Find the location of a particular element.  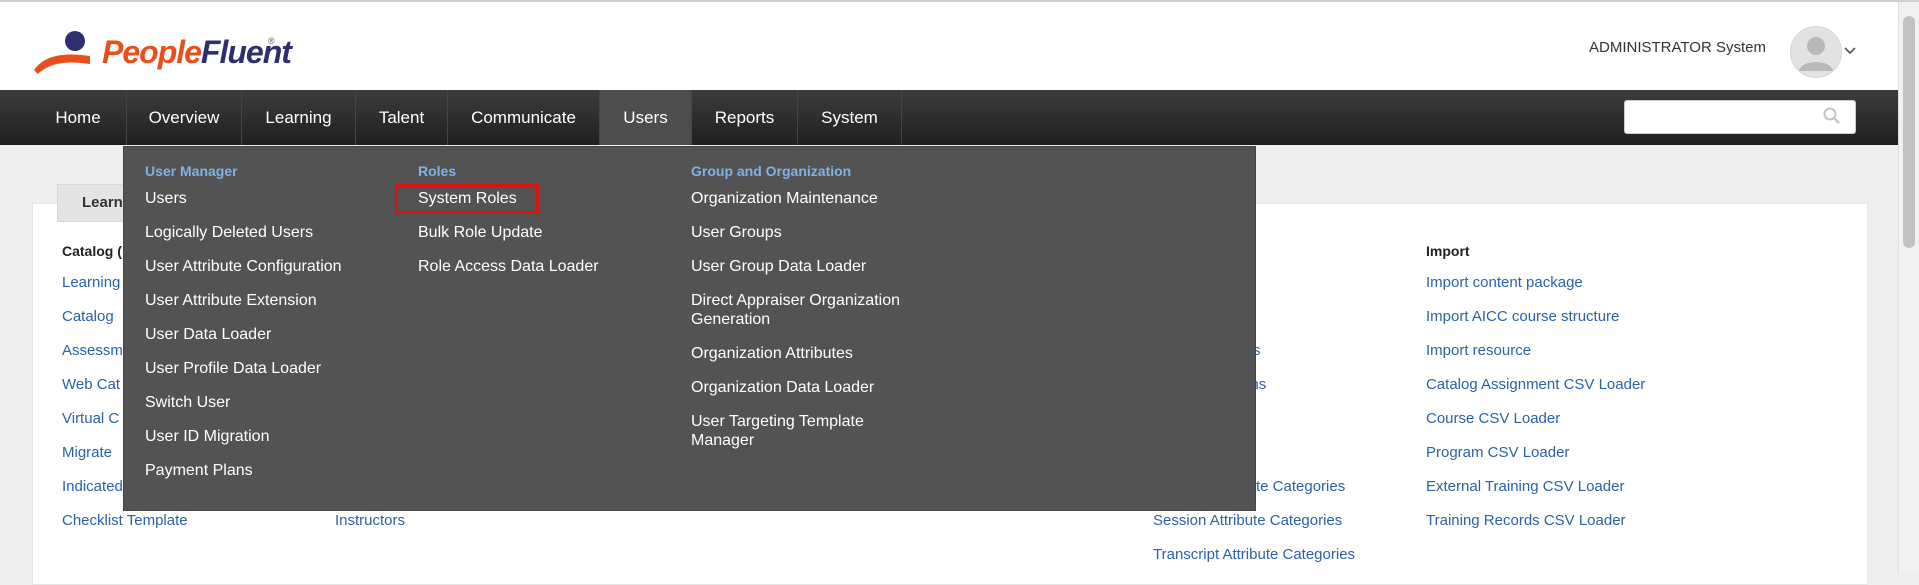

logo-word-fluent: Fluent is located at coordinates (246, 52).